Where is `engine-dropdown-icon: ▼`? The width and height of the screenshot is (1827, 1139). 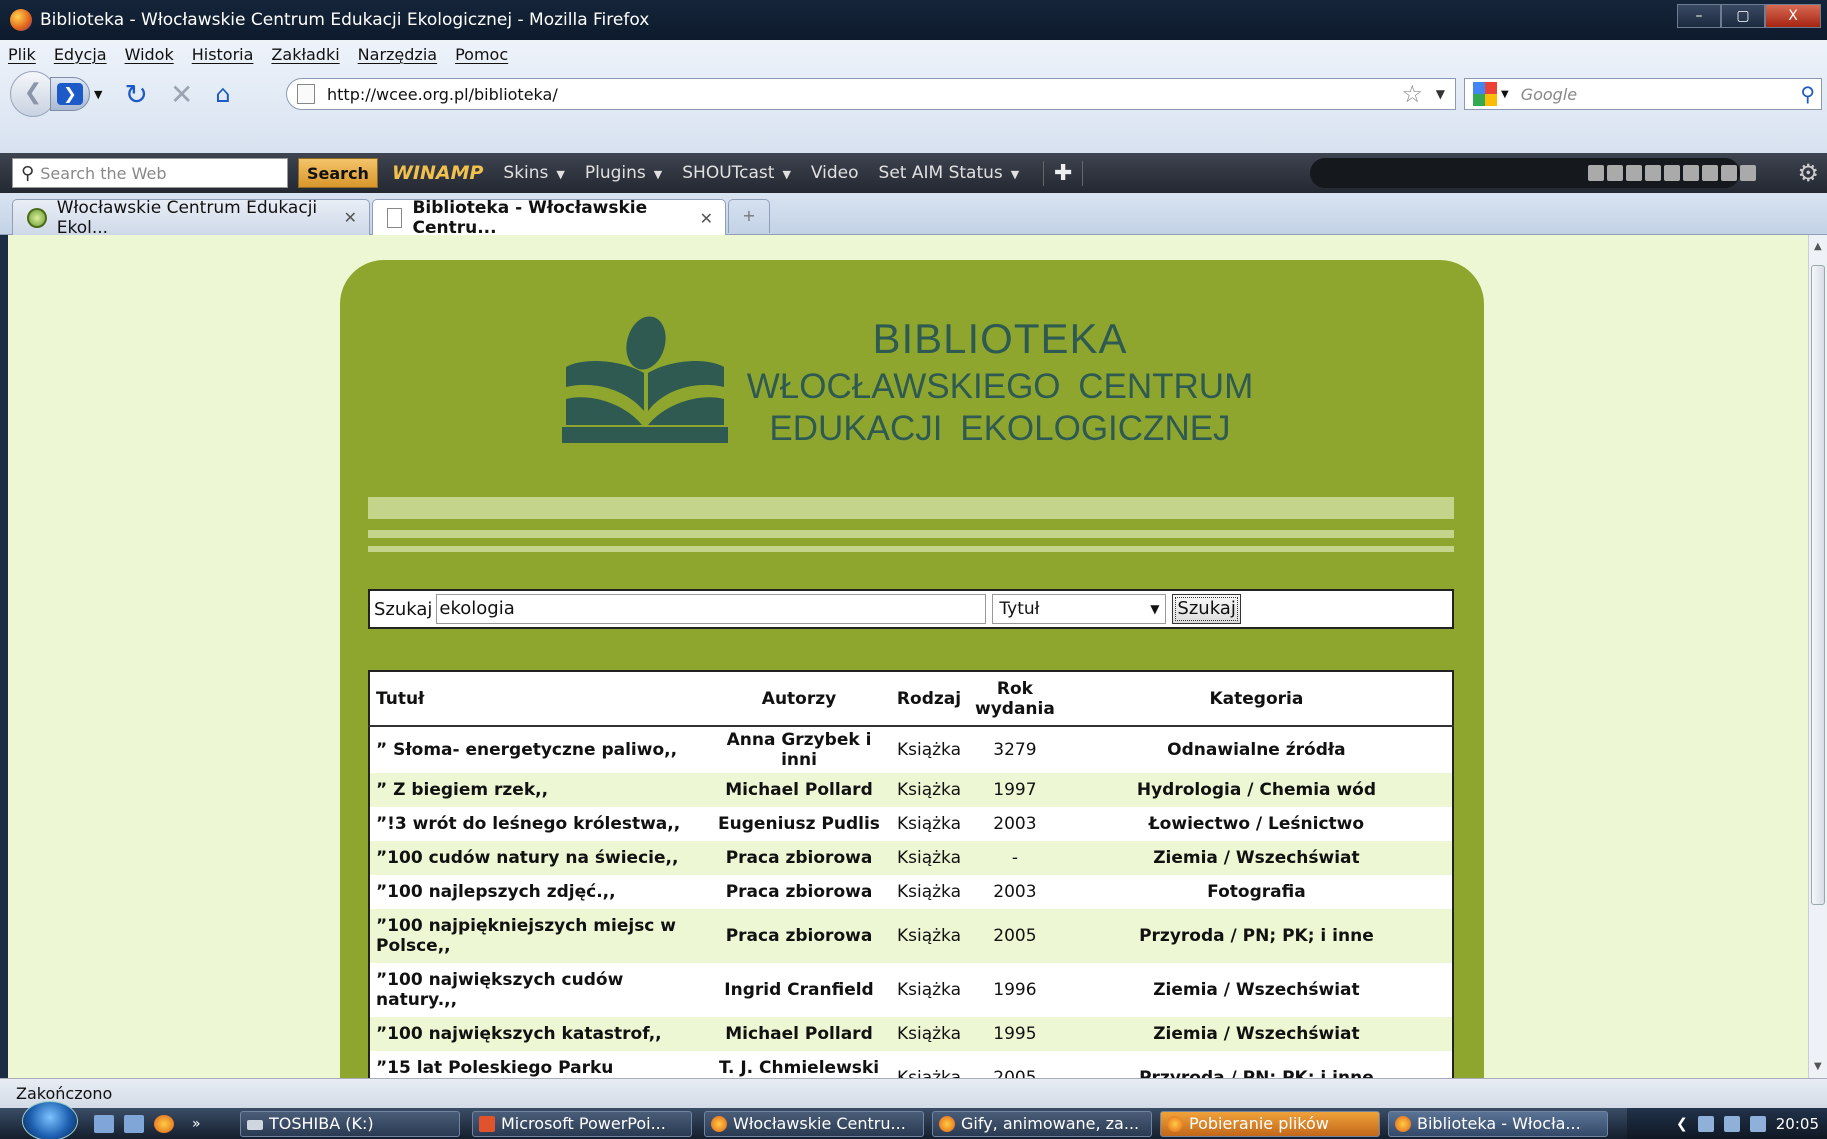
engine-dropdown-icon: ▼ is located at coordinates (1505, 94).